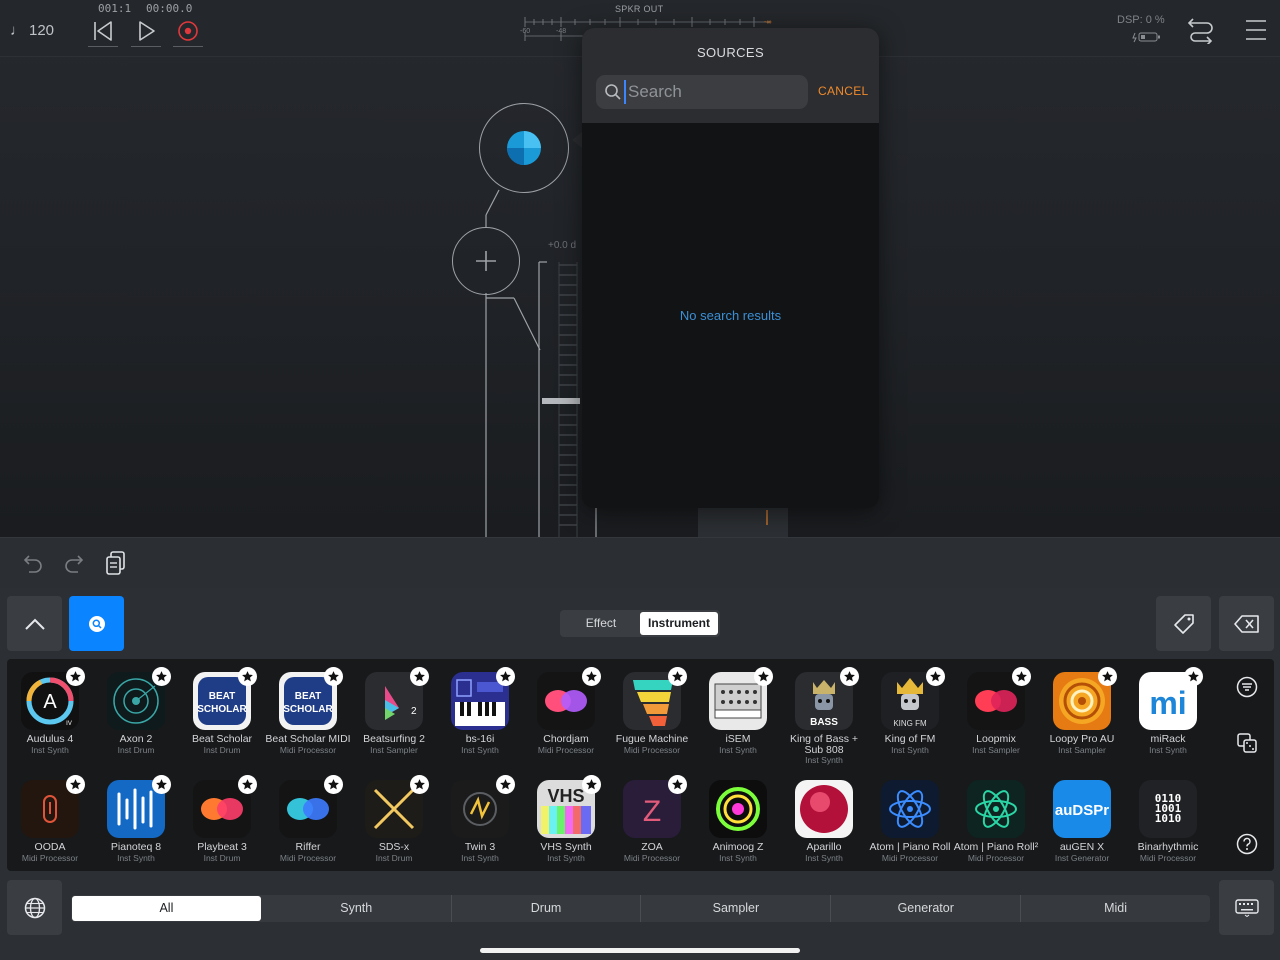 This screenshot has height=960, width=1280. Describe the element at coordinates (166, 908) in the screenshot. I see `category-all: All` at that location.